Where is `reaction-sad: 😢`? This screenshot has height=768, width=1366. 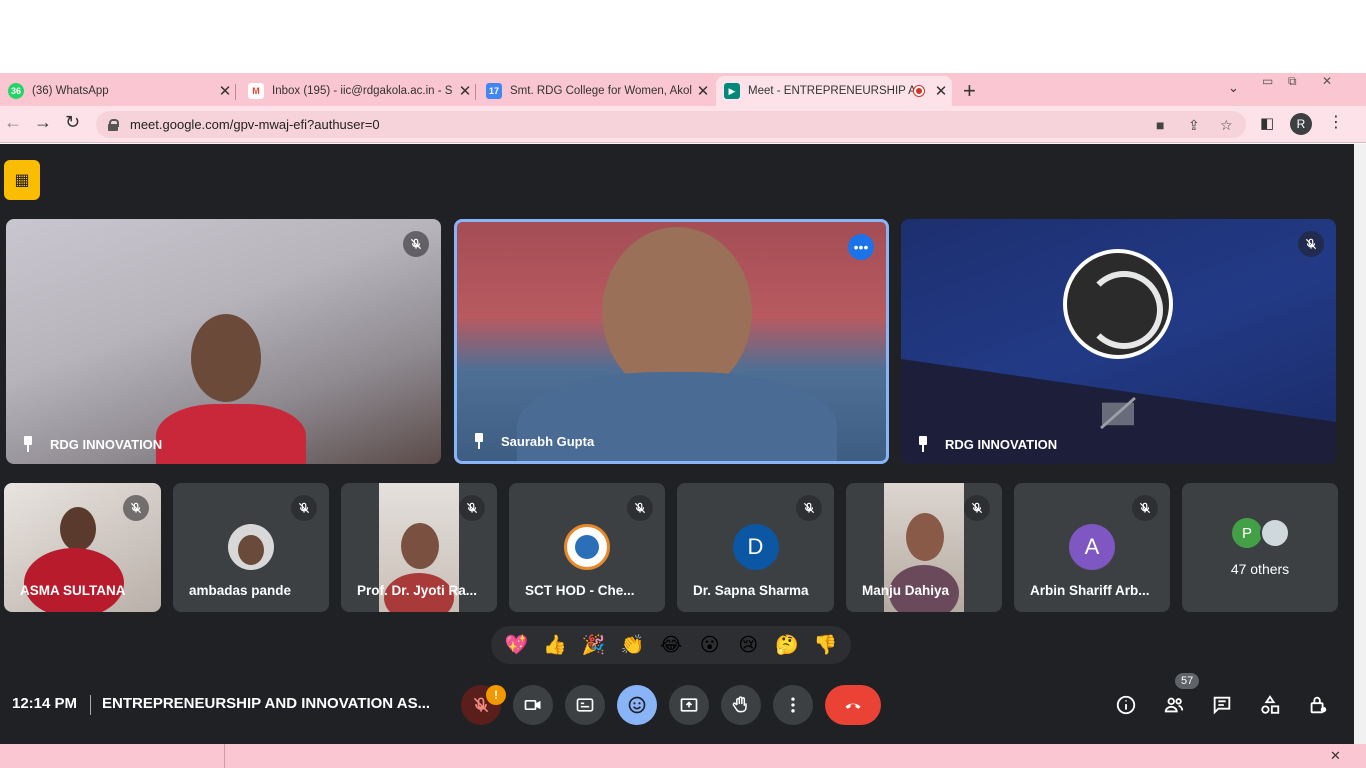
reaction-sad: 😢 is located at coordinates (748, 645).